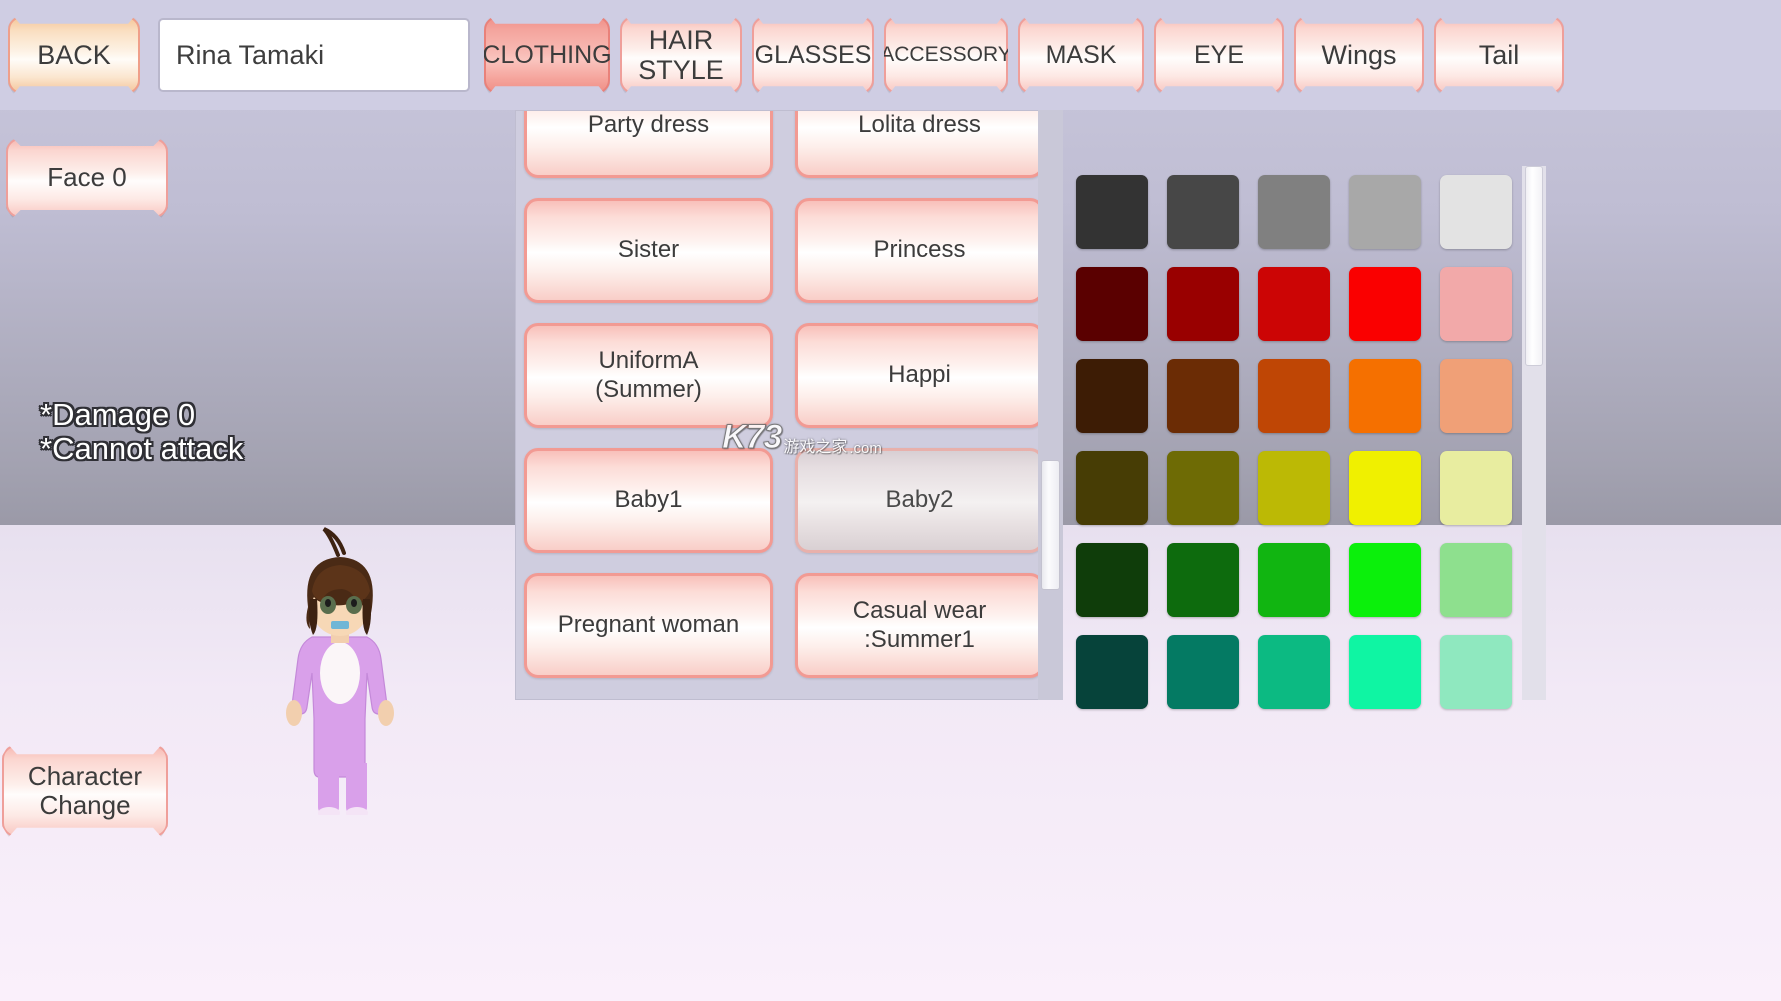 The image size is (1781, 1001). I want to click on color-palette-grid, so click(1293, 442).